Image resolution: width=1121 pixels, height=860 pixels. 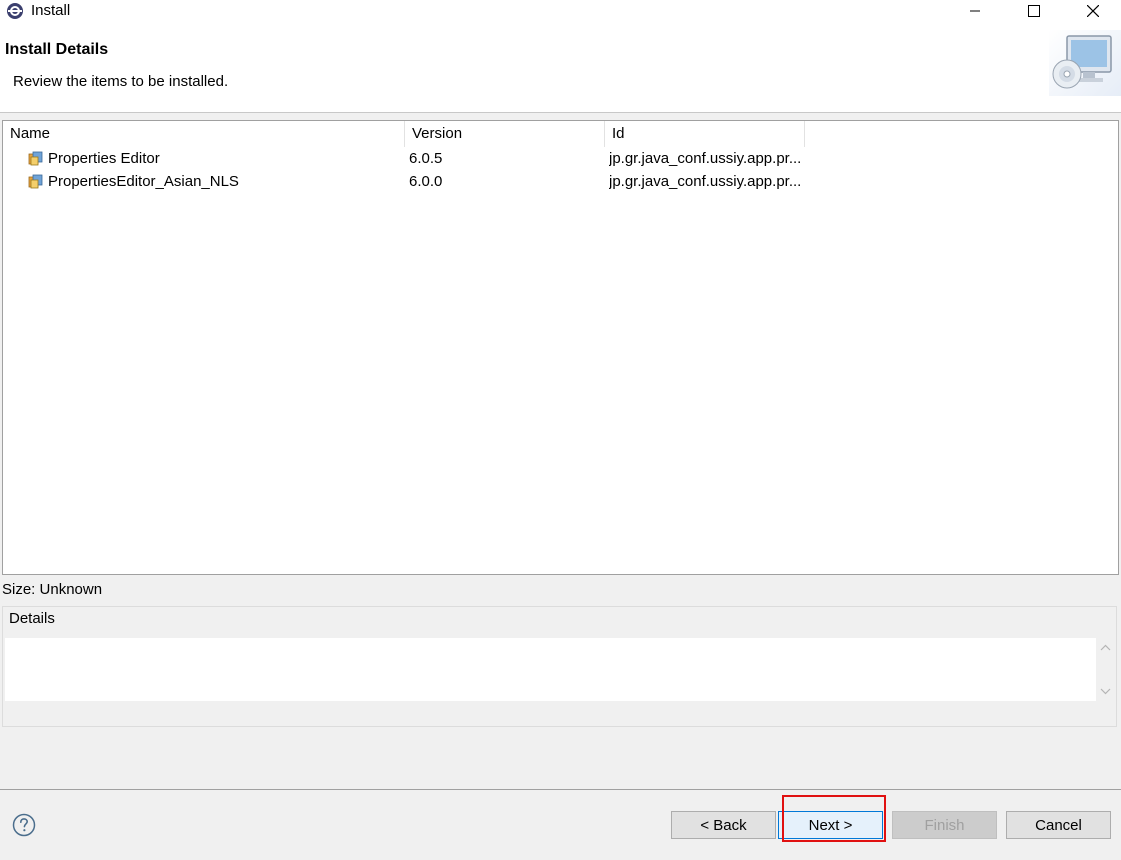 I want to click on install-wizard-image, so click(x=1085, y=63).